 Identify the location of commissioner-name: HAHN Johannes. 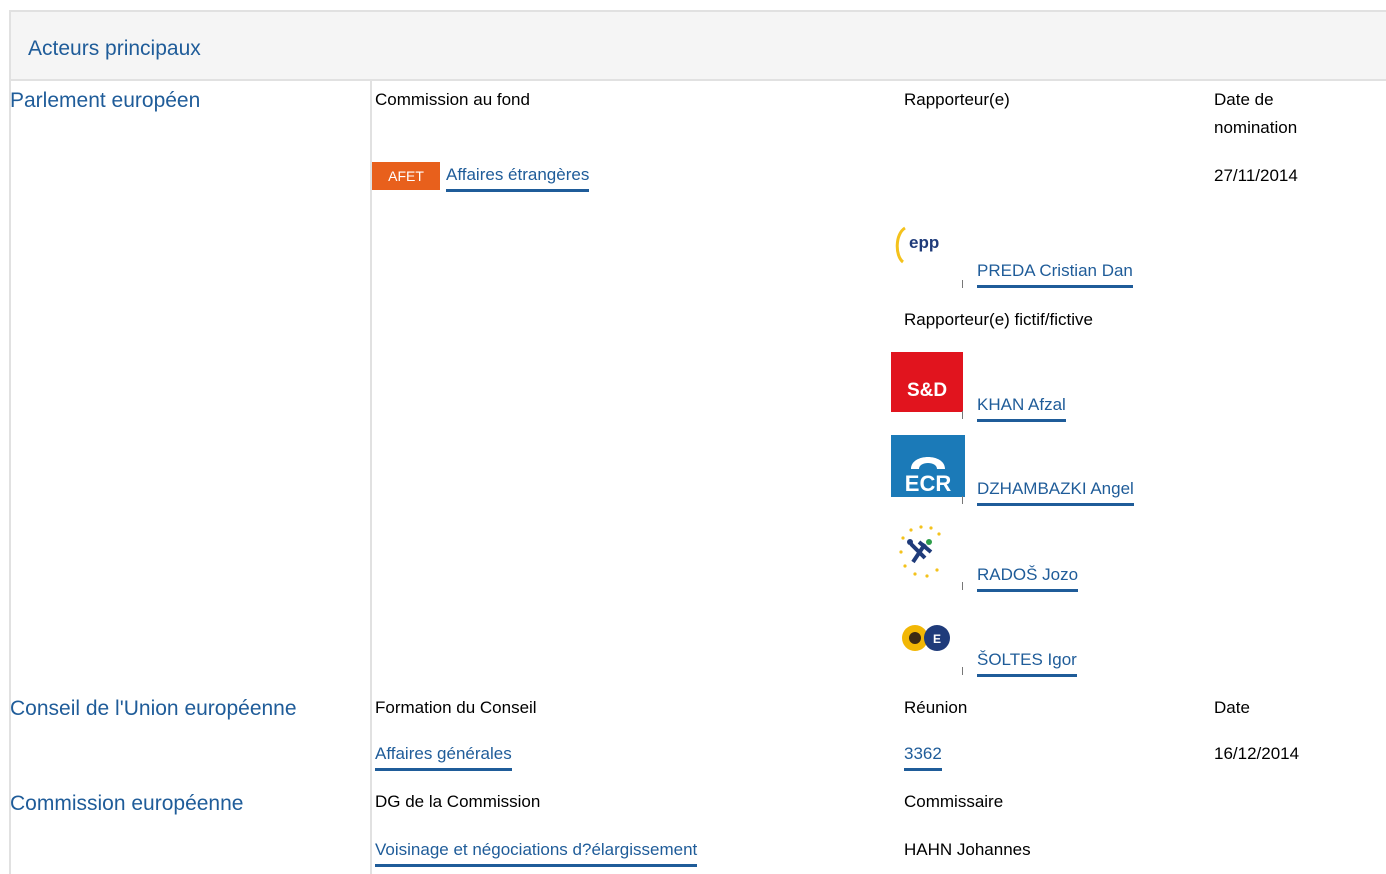
(967, 849).